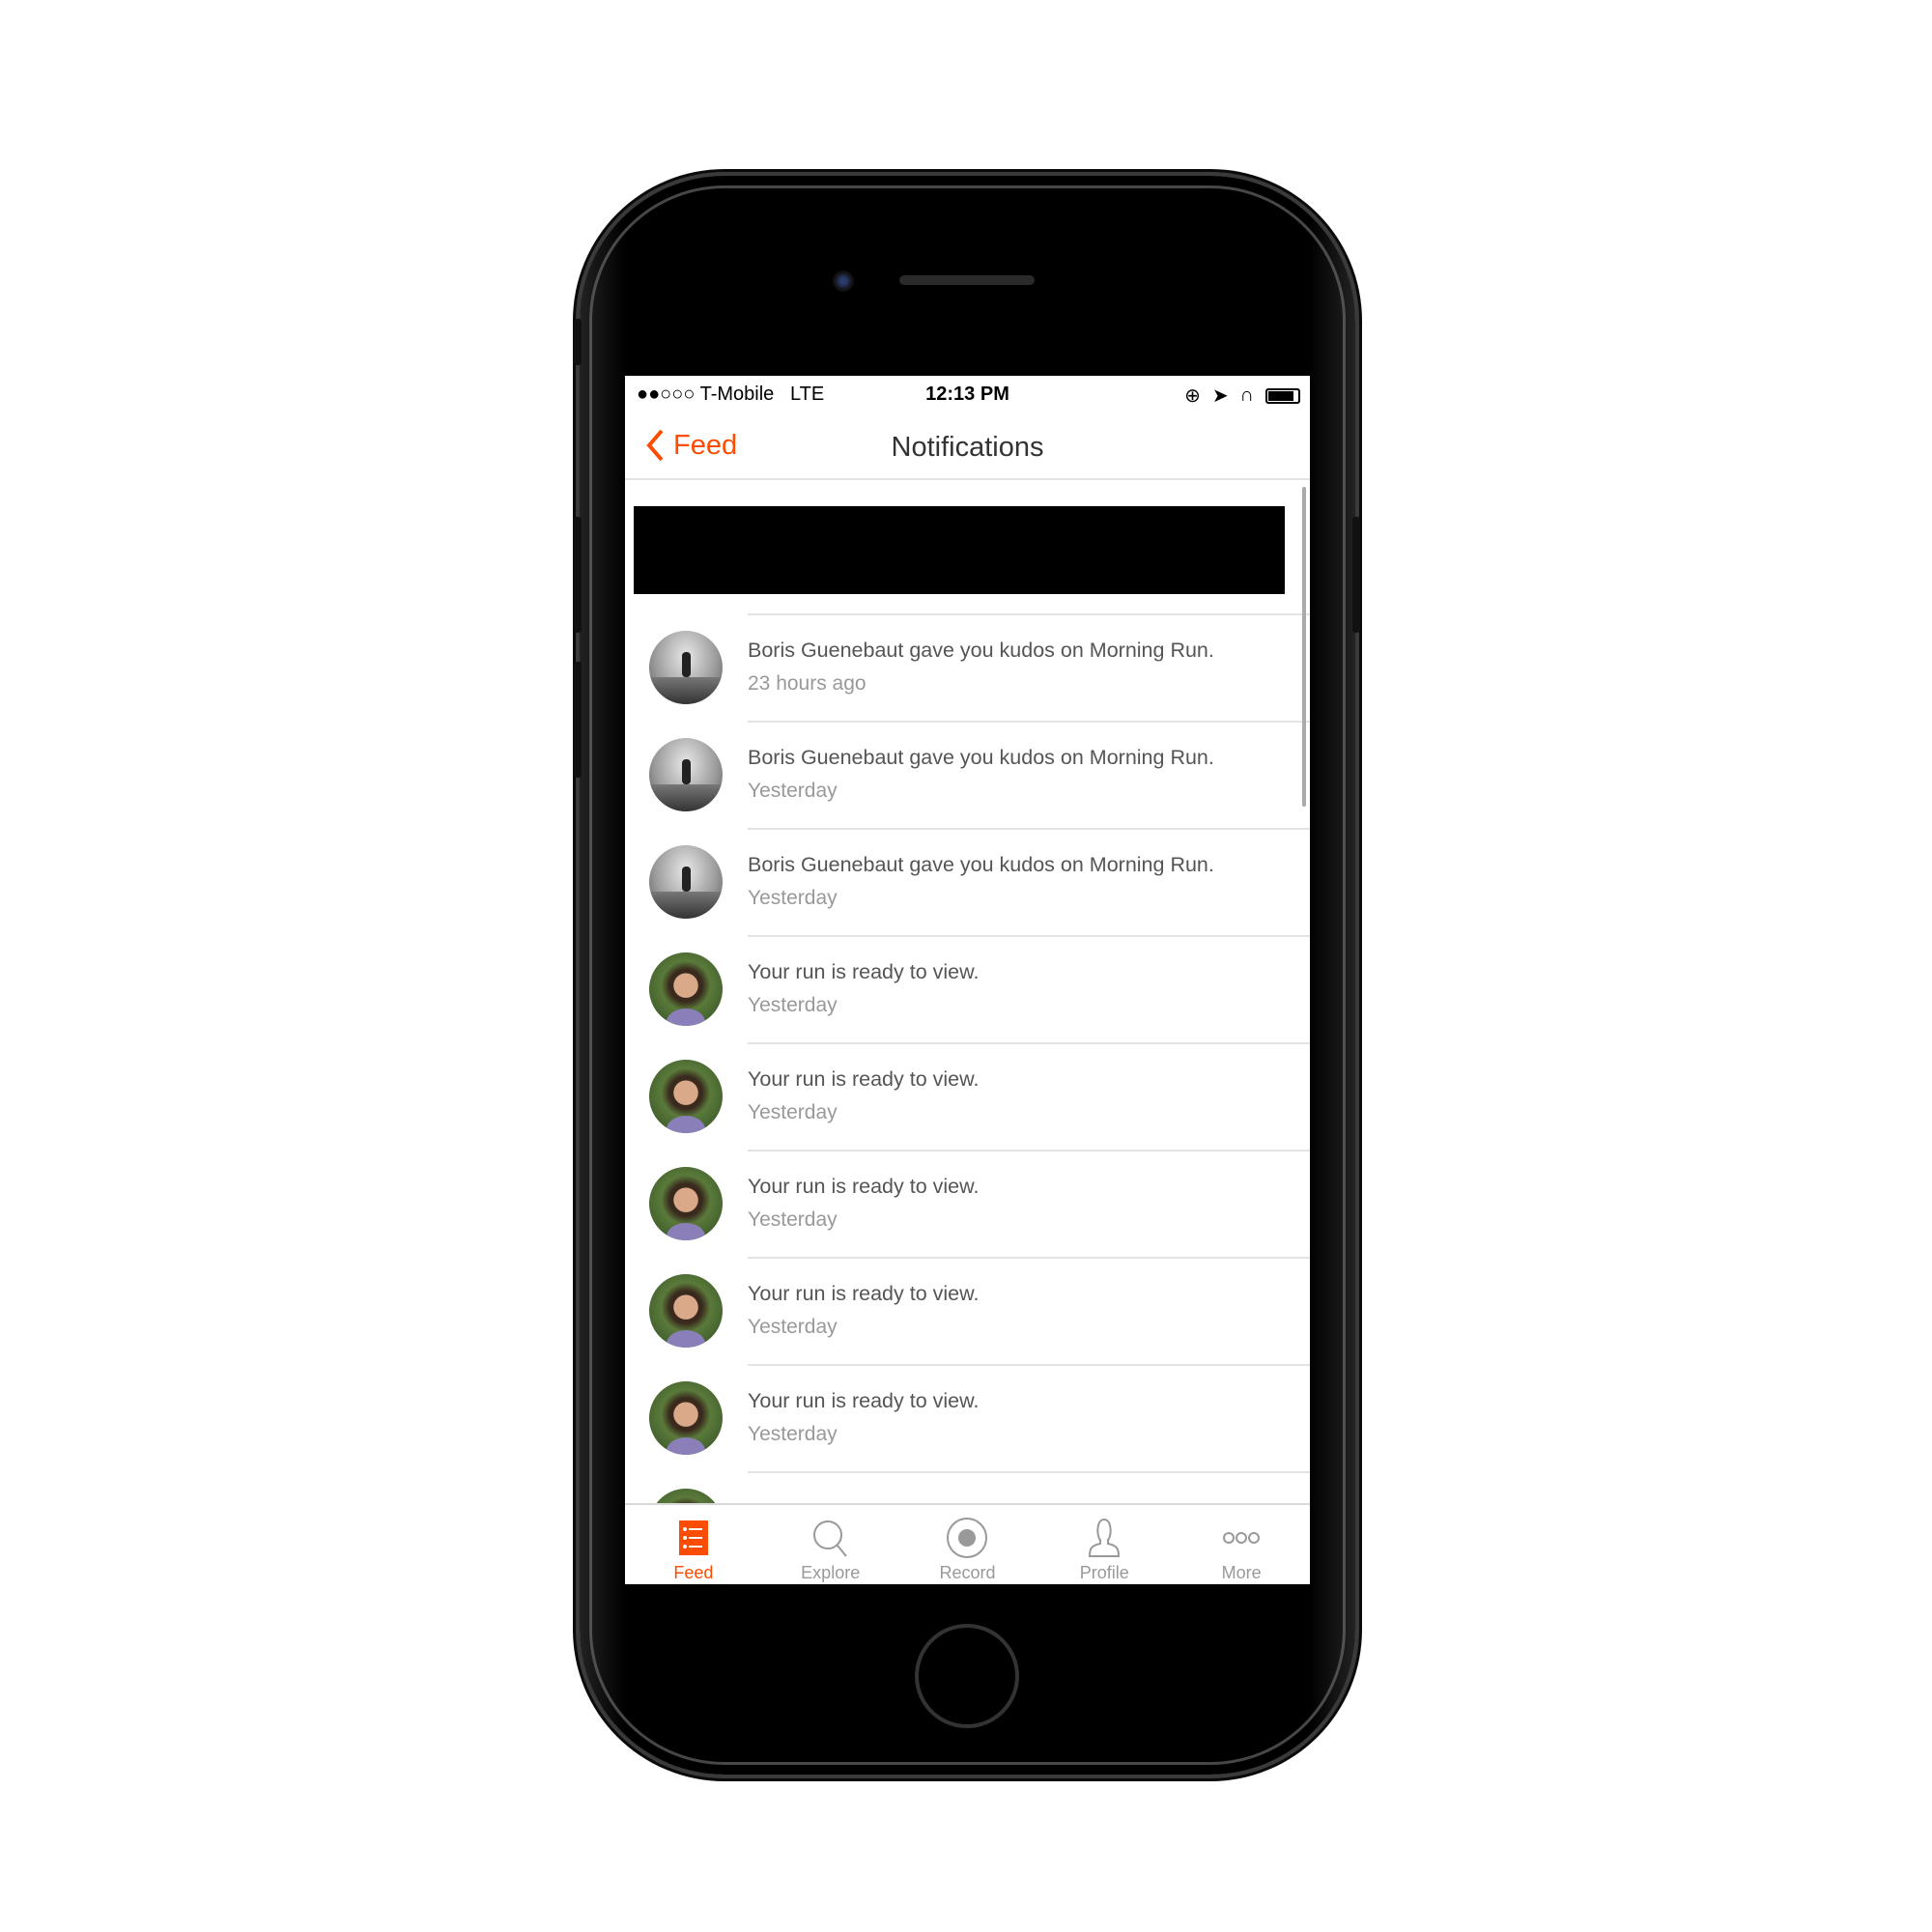 This screenshot has width=1932, height=1932. Describe the element at coordinates (843, 281) in the screenshot. I see `camera` at that location.